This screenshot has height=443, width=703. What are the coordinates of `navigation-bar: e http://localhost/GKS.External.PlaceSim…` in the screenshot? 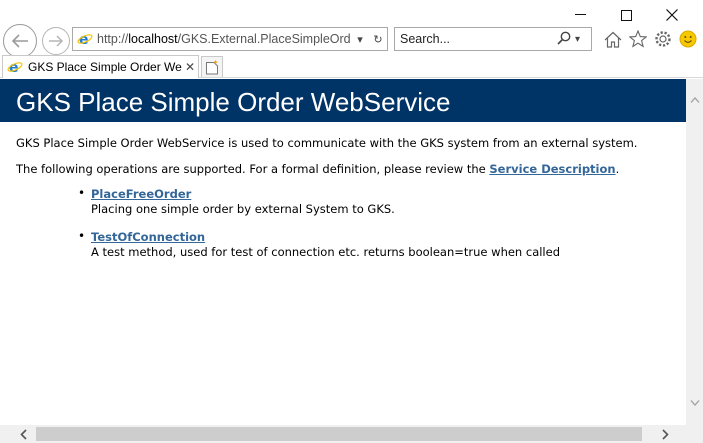 It's located at (351, 41).